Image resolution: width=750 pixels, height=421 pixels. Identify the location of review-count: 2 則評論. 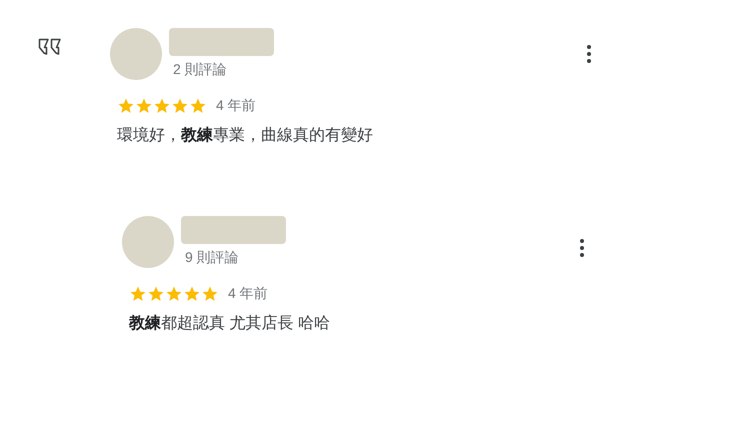
(200, 69).